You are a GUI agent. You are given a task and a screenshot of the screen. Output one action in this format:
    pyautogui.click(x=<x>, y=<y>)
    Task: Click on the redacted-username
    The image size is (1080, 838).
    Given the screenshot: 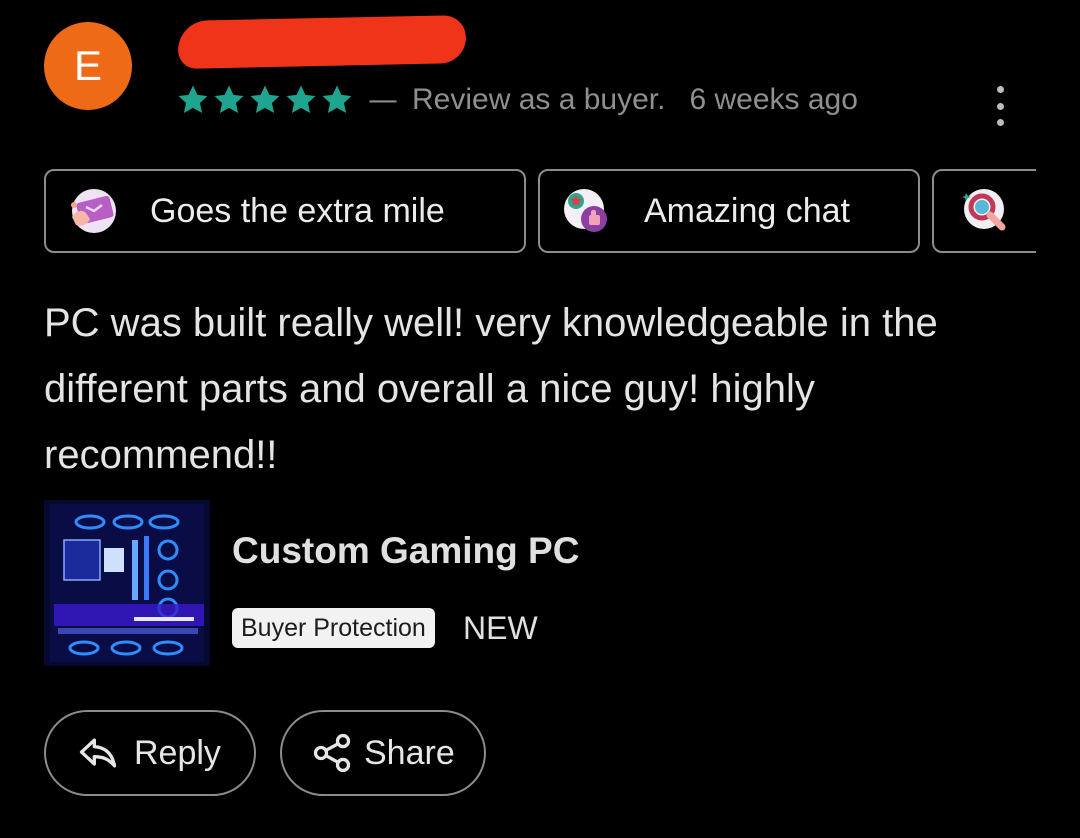 What is the action you would take?
    pyautogui.click(x=322, y=42)
    